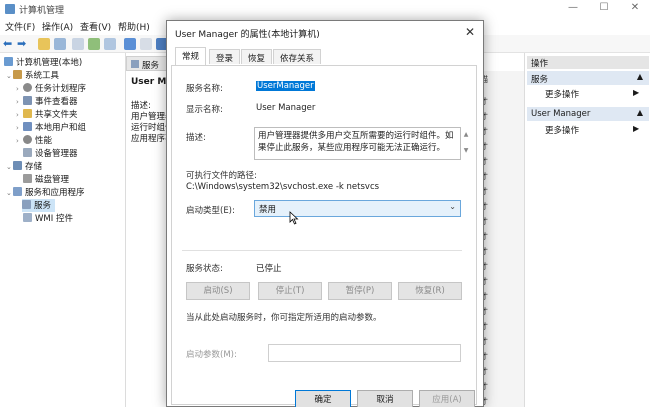  What do you see at coordinates (17, 191) in the screenshot?
I see `services-apps-icon` at bounding box center [17, 191].